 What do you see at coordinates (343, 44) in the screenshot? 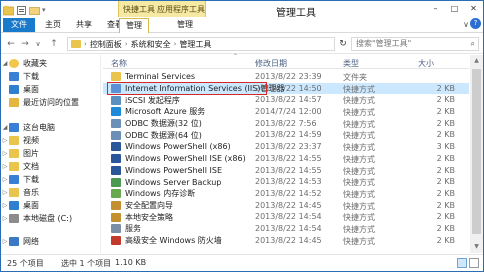
I see `refresh-button: ↻` at bounding box center [343, 44].